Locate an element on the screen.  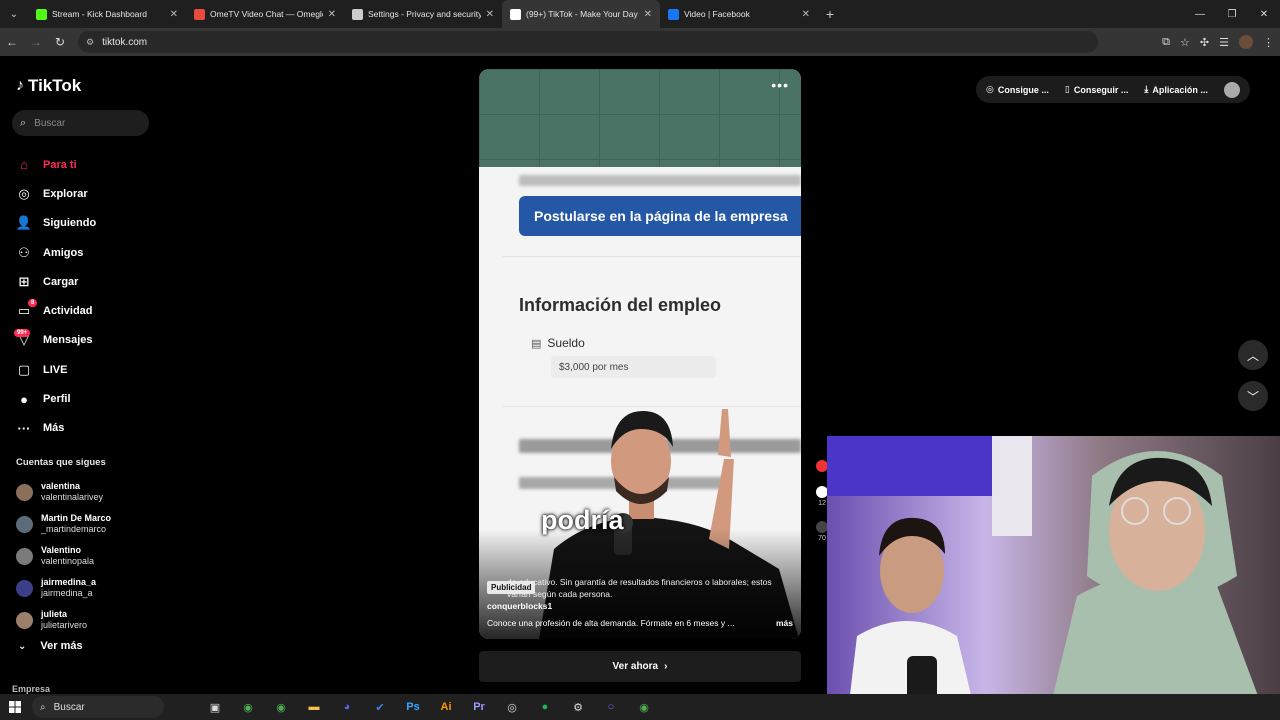
start-button is located at coordinates (15, 707).